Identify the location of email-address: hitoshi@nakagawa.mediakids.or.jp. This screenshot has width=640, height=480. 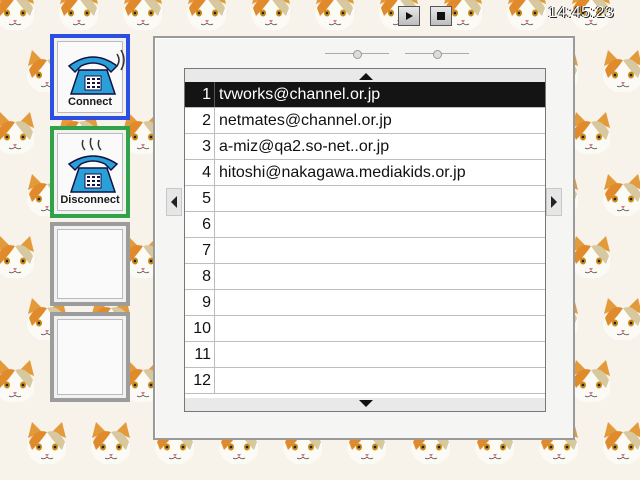
(342, 172).